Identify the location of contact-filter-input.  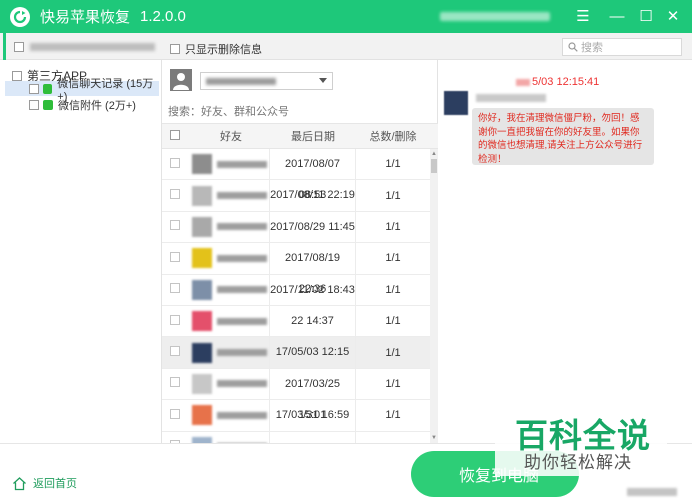
(298, 112).